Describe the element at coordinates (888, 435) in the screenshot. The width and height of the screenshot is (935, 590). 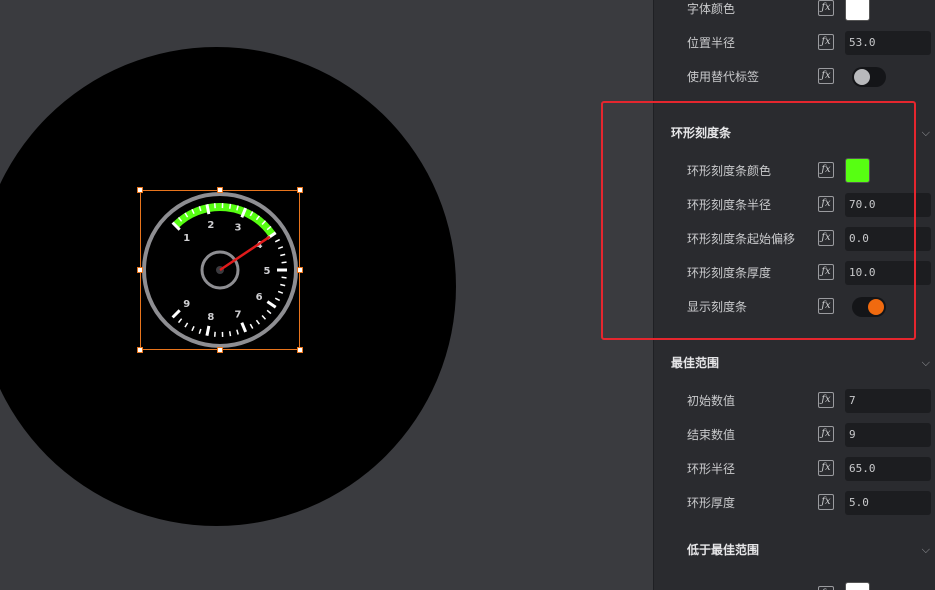
I see `value-input: 9` at that location.